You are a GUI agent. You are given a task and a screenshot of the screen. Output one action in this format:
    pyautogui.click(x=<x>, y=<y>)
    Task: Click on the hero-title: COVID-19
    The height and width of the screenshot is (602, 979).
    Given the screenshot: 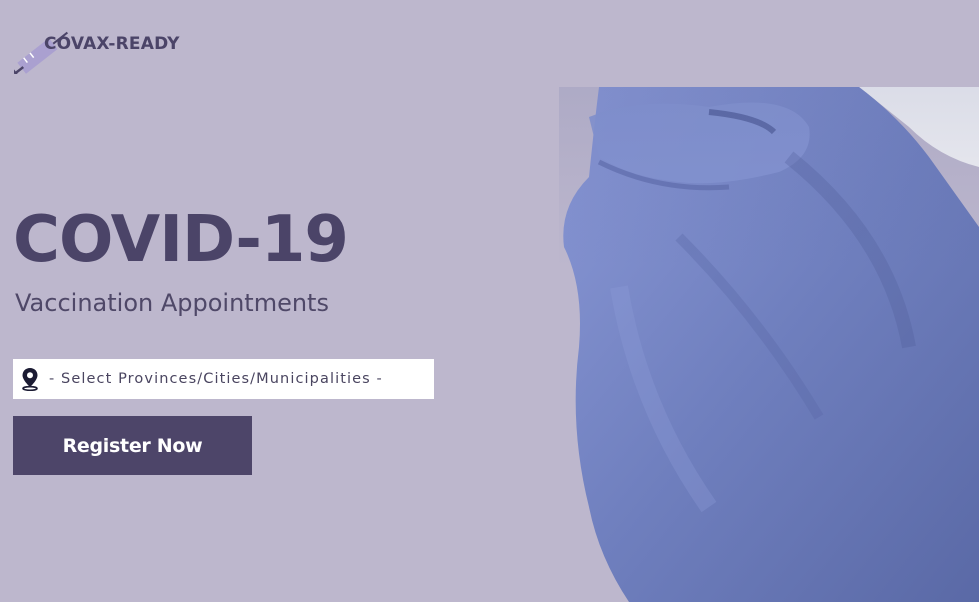 What is the action you would take?
    pyautogui.click(x=181, y=240)
    